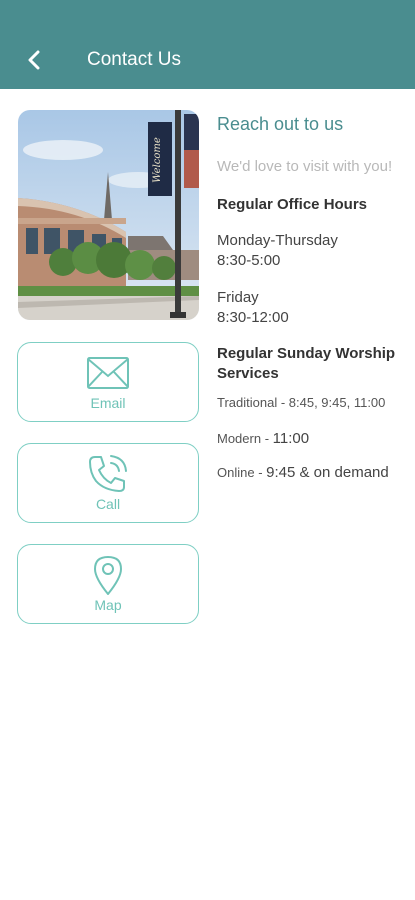 The height and width of the screenshot is (900, 415). Describe the element at coordinates (280, 124) in the screenshot. I see `info-heading: Reach out to us` at that location.